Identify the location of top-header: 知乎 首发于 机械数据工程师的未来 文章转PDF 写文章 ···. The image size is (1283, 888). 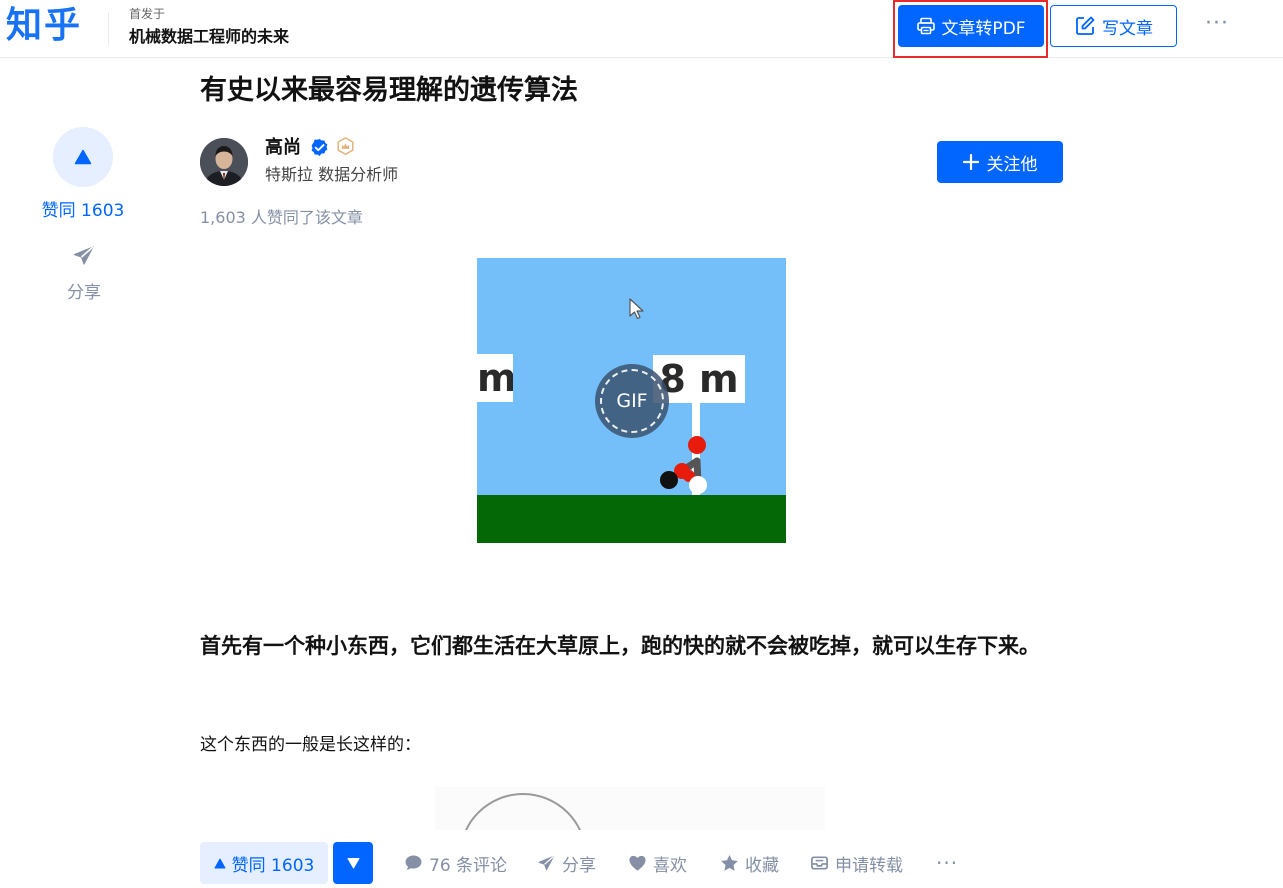
(641, 29).